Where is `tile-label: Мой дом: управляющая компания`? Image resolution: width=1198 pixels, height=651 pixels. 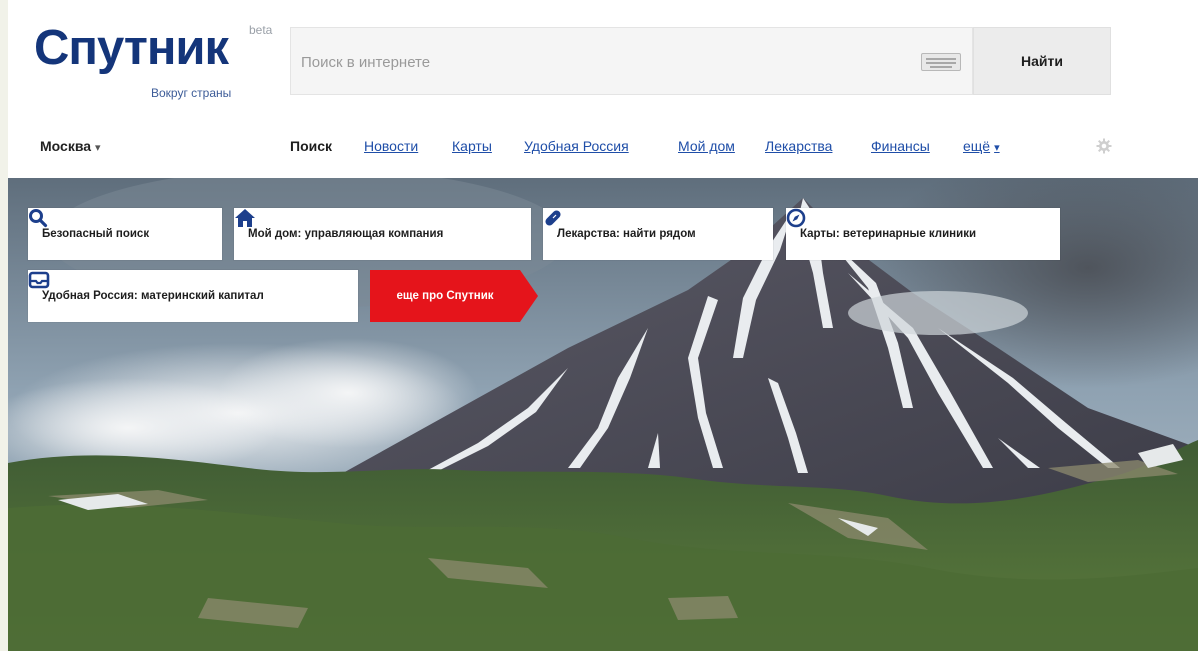
tile-label: Мой дом: управляющая компания is located at coordinates (346, 234).